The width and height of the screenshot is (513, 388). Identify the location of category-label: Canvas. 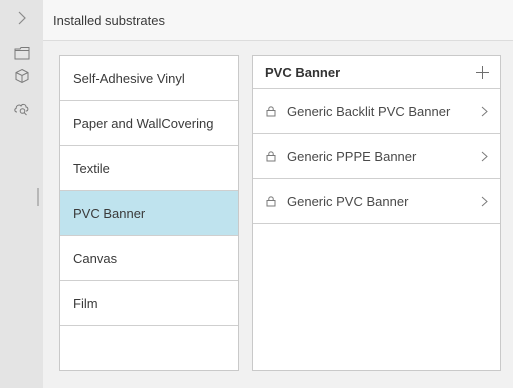
(95, 258).